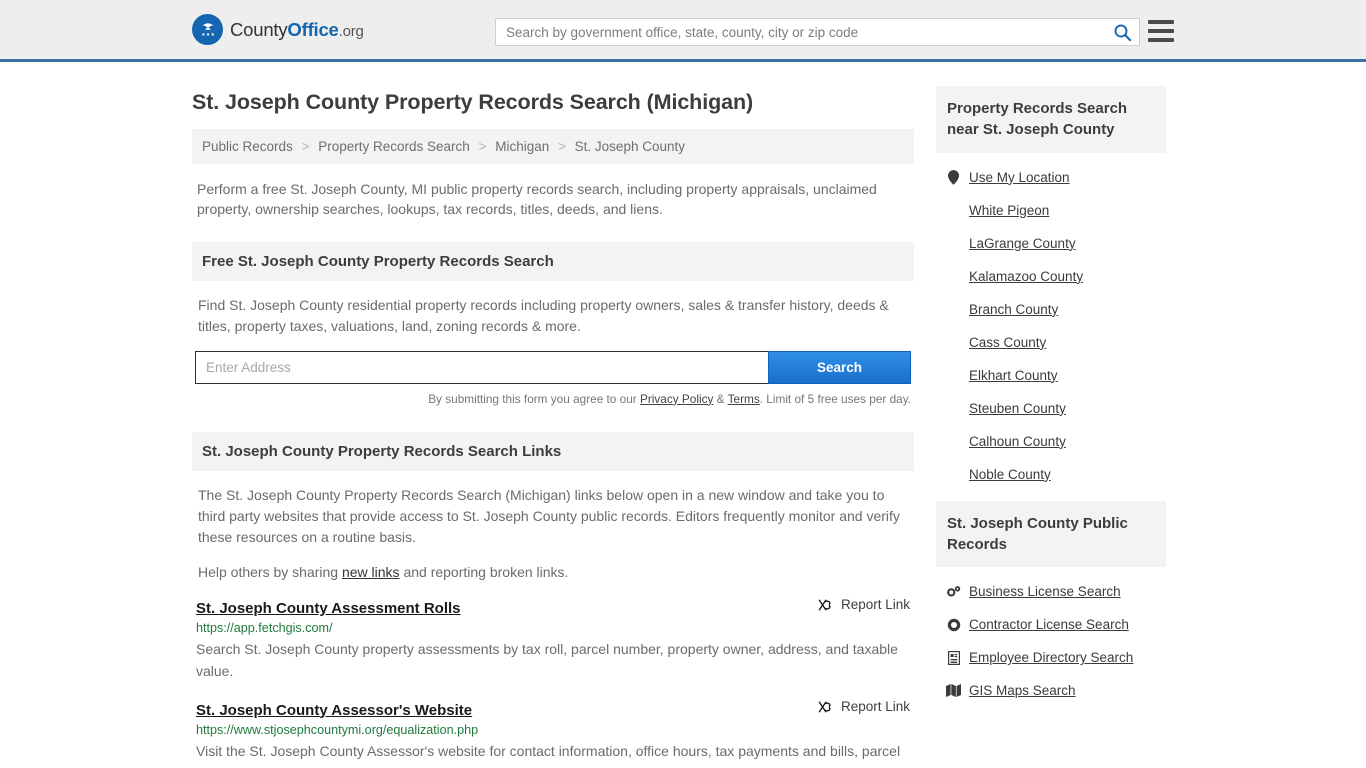 Image resolution: width=1366 pixels, height=768 pixels. Describe the element at coordinates (1009, 210) in the screenshot. I see `sidebar-link: White Pigeon` at that location.